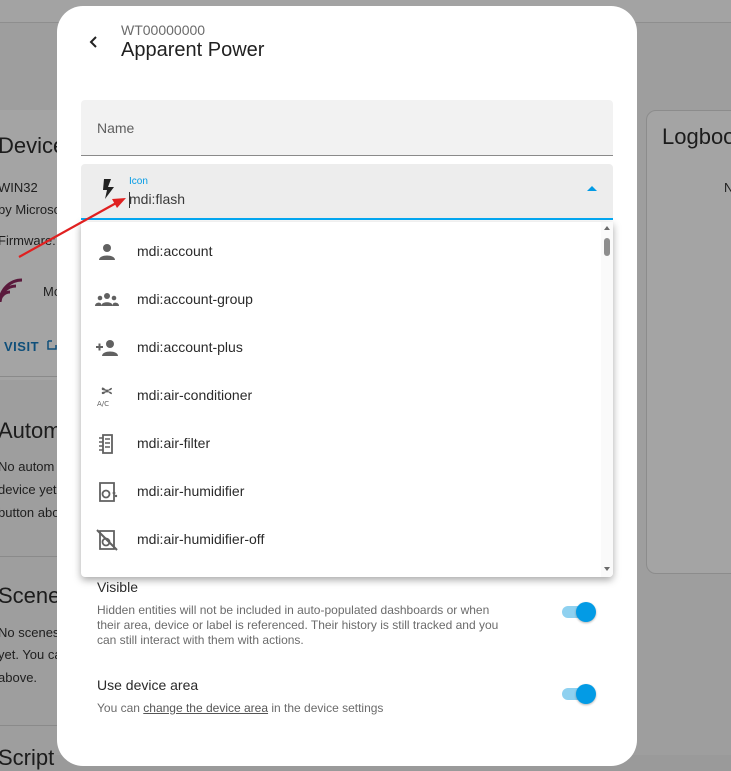  I want to click on air-filter-icon, so click(106, 444).